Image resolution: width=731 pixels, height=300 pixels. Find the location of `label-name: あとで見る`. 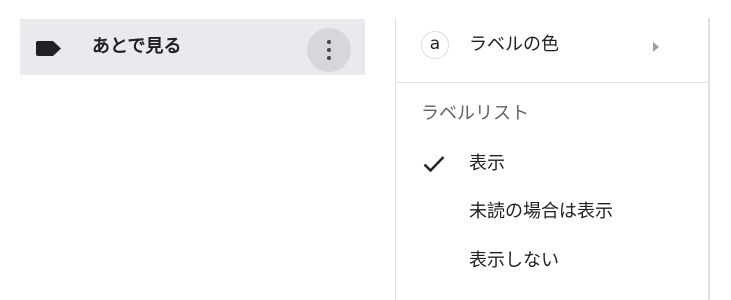

label-name: あとで見る is located at coordinates (137, 46).